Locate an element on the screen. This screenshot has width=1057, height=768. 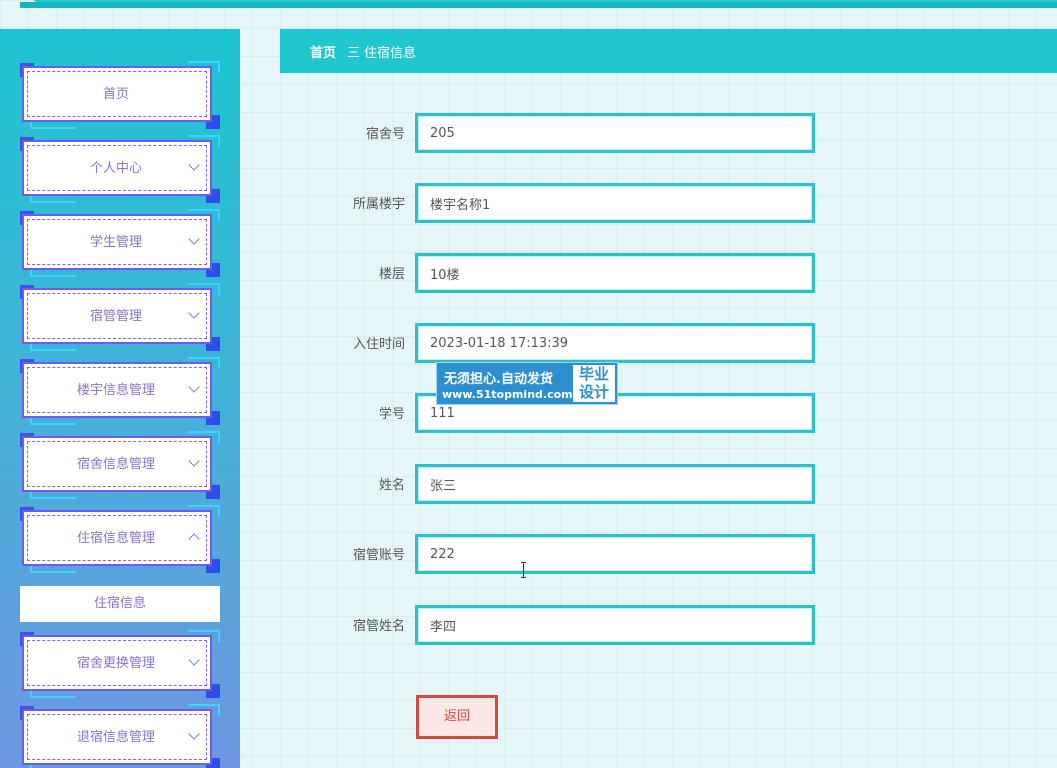
breadcrumb-home-link: 首页 is located at coordinates (323, 51).